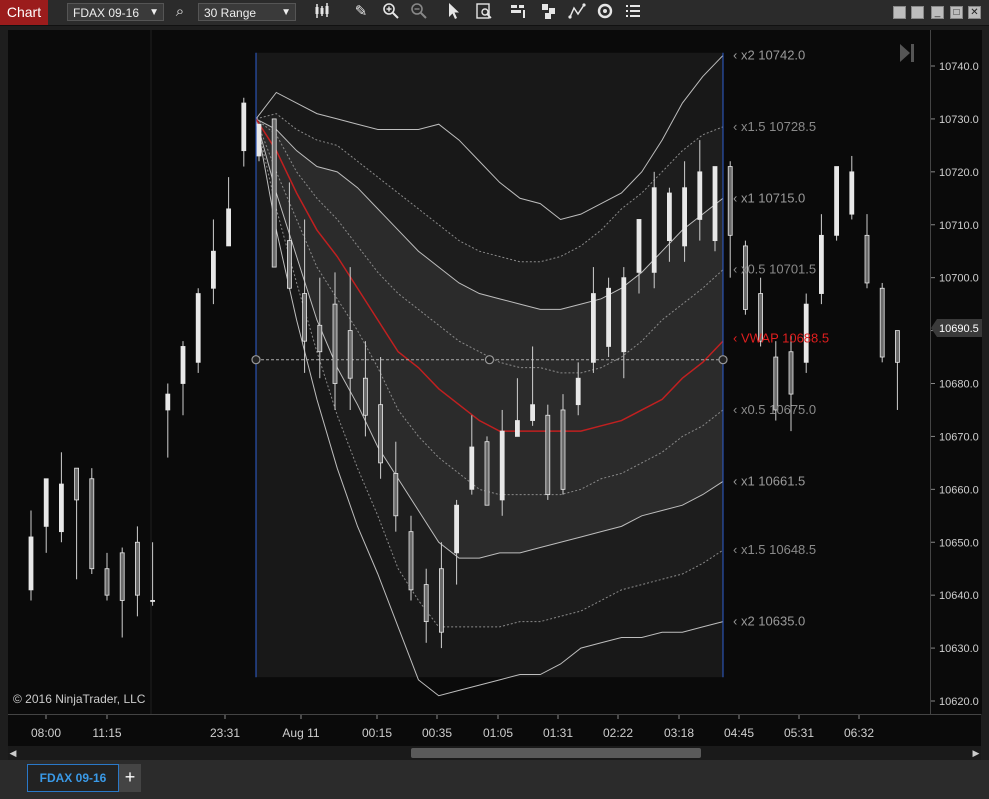 The image size is (989, 799). What do you see at coordinates (937, 12) in the screenshot?
I see `minimize-icon: _` at bounding box center [937, 12].